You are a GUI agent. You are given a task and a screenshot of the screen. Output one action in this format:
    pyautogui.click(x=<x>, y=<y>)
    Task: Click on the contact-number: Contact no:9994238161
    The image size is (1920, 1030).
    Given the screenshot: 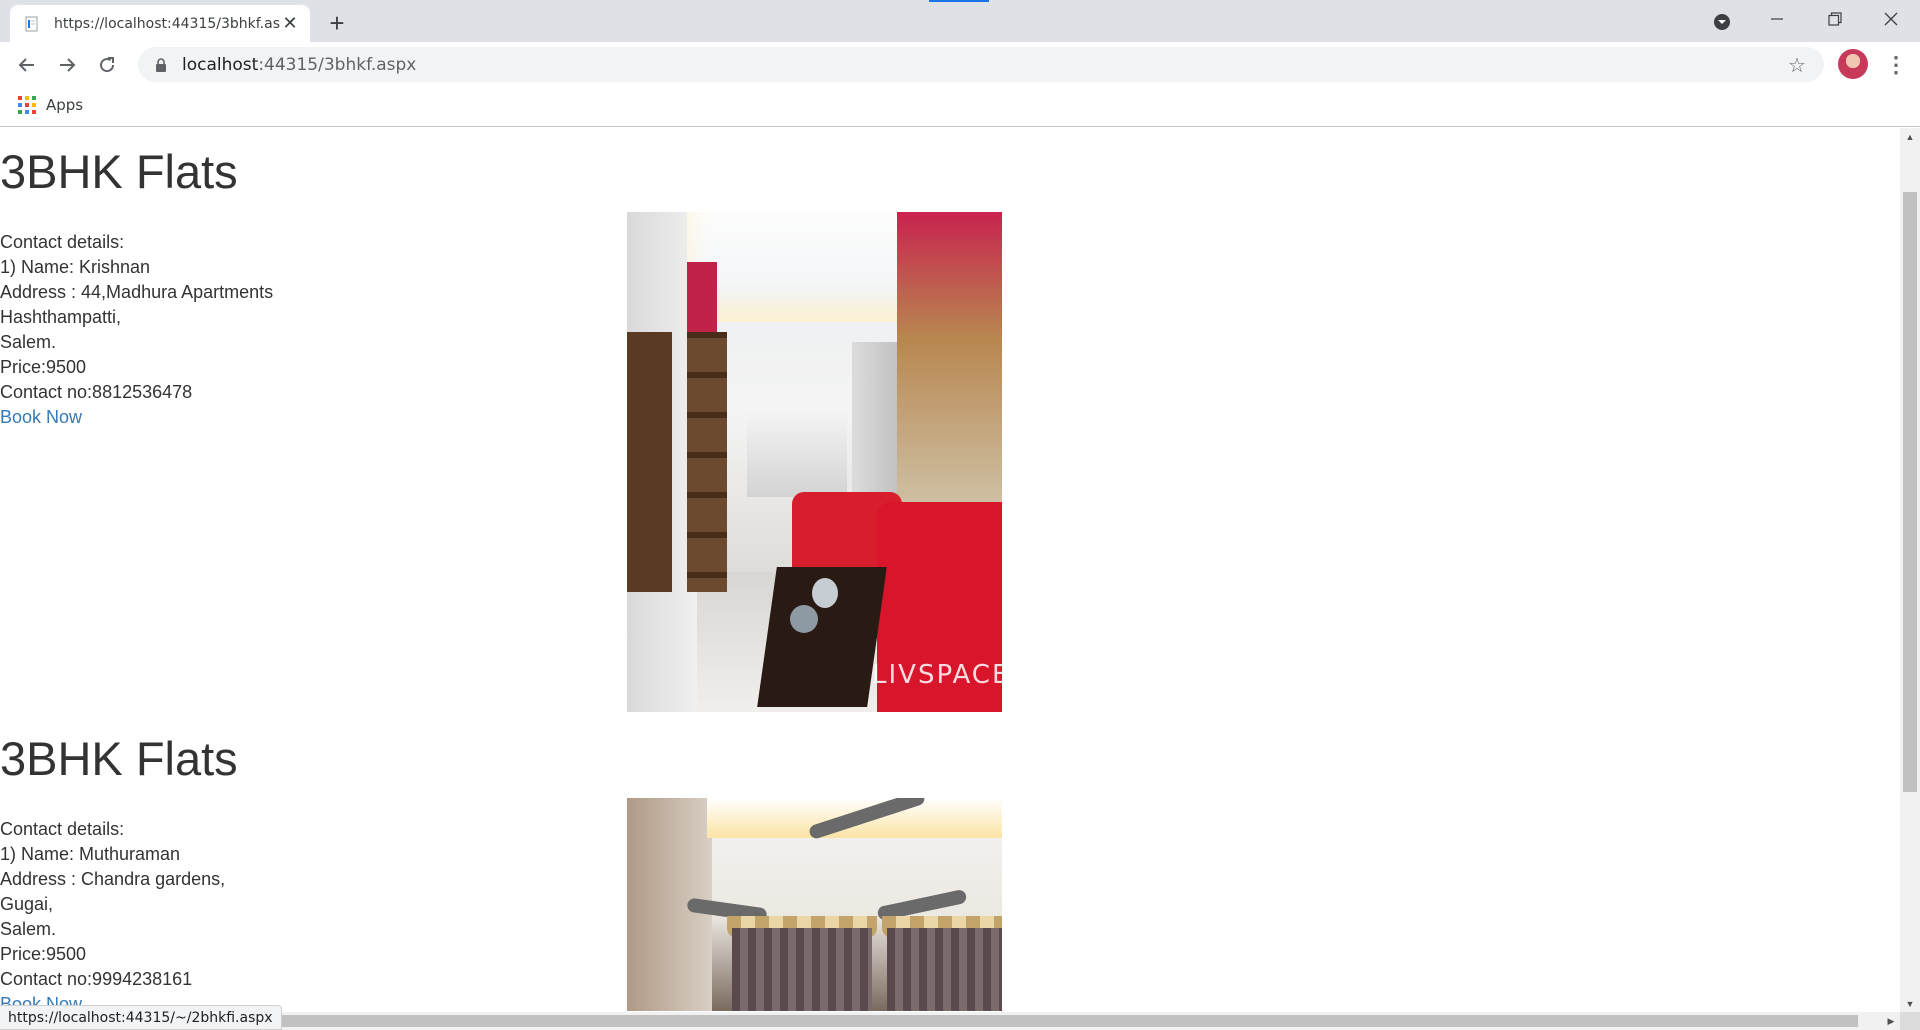 What is the action you would take?
    pyautogui.click(x=96, y=979)
    